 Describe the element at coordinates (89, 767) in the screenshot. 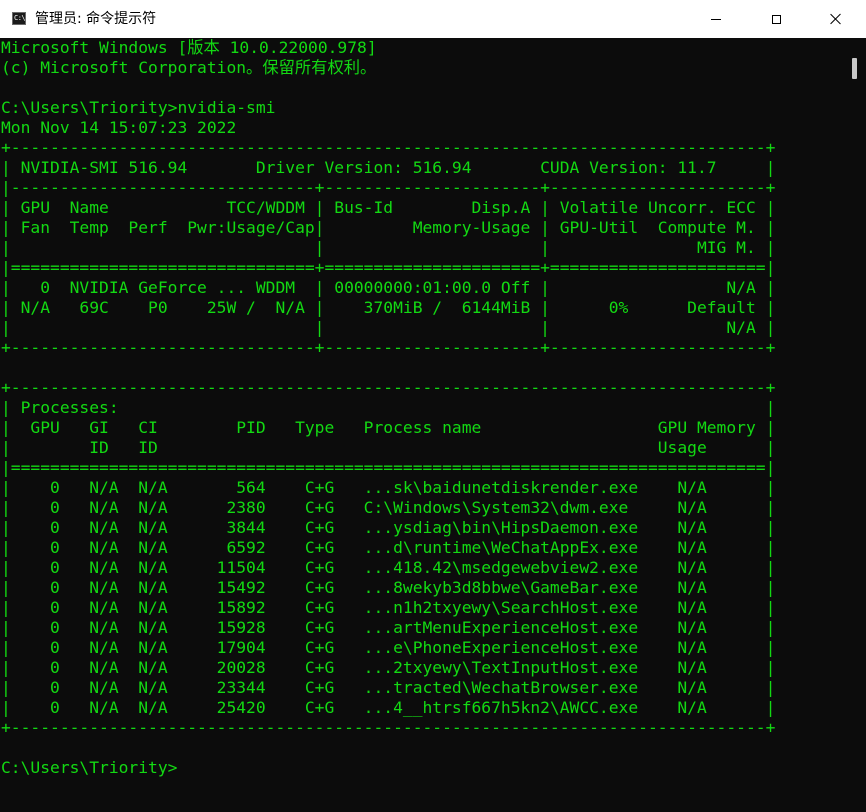

I see `console-line: C:\Users\Triority>` at that location.